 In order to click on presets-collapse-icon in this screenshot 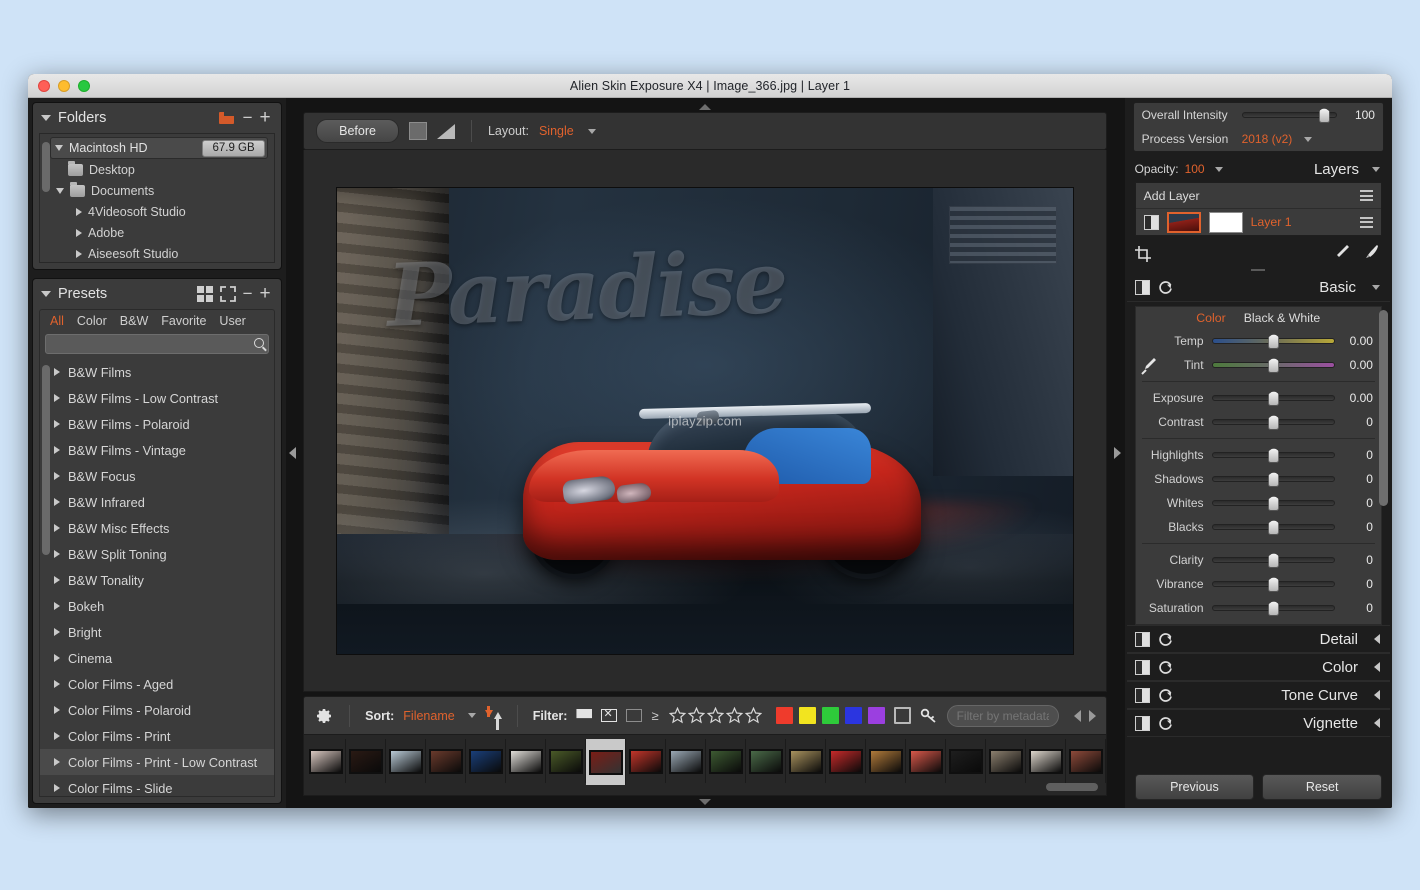, I will do `click(46, 294)`.